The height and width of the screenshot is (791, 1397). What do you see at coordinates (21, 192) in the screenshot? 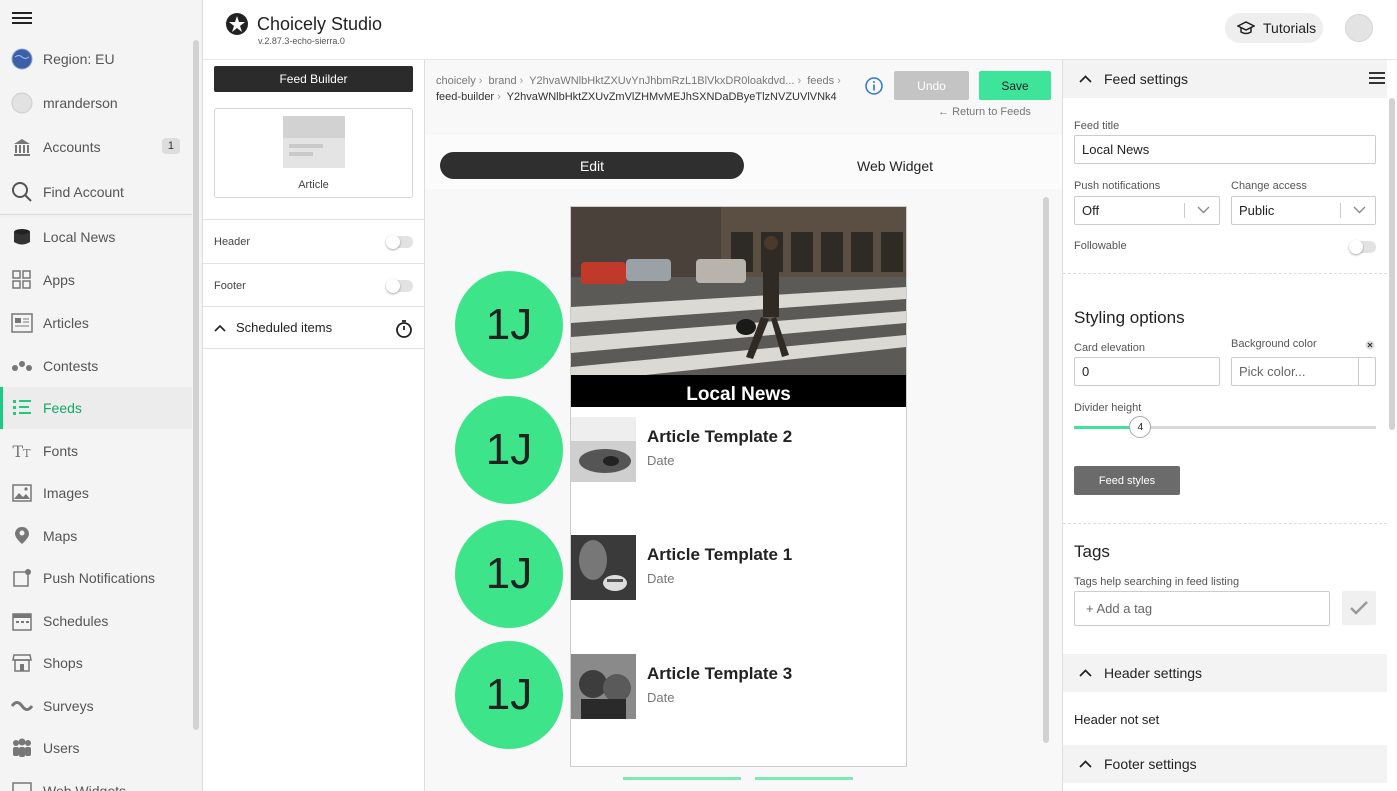
I see `search-icon` at bounding box center [21, 192].